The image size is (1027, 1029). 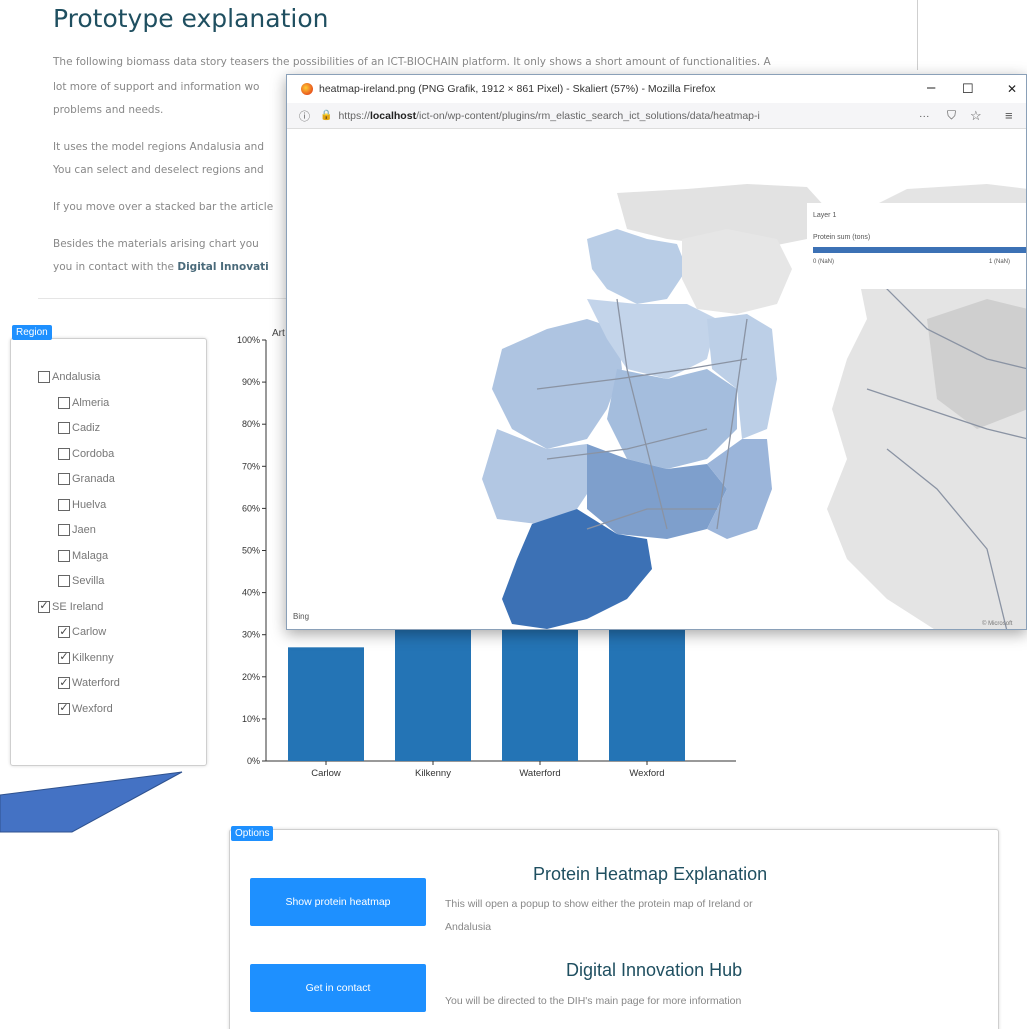 I want to click on page-title: Prototype explanation, so click(x=191, y=18).